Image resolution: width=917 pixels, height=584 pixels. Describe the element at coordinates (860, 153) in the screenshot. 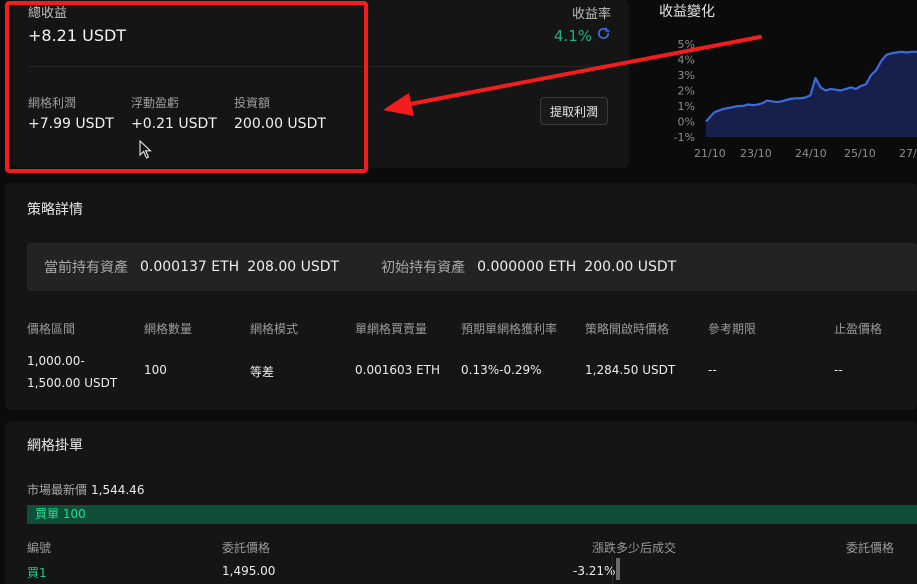

I see `x-tick-label: 25/10` at that location.